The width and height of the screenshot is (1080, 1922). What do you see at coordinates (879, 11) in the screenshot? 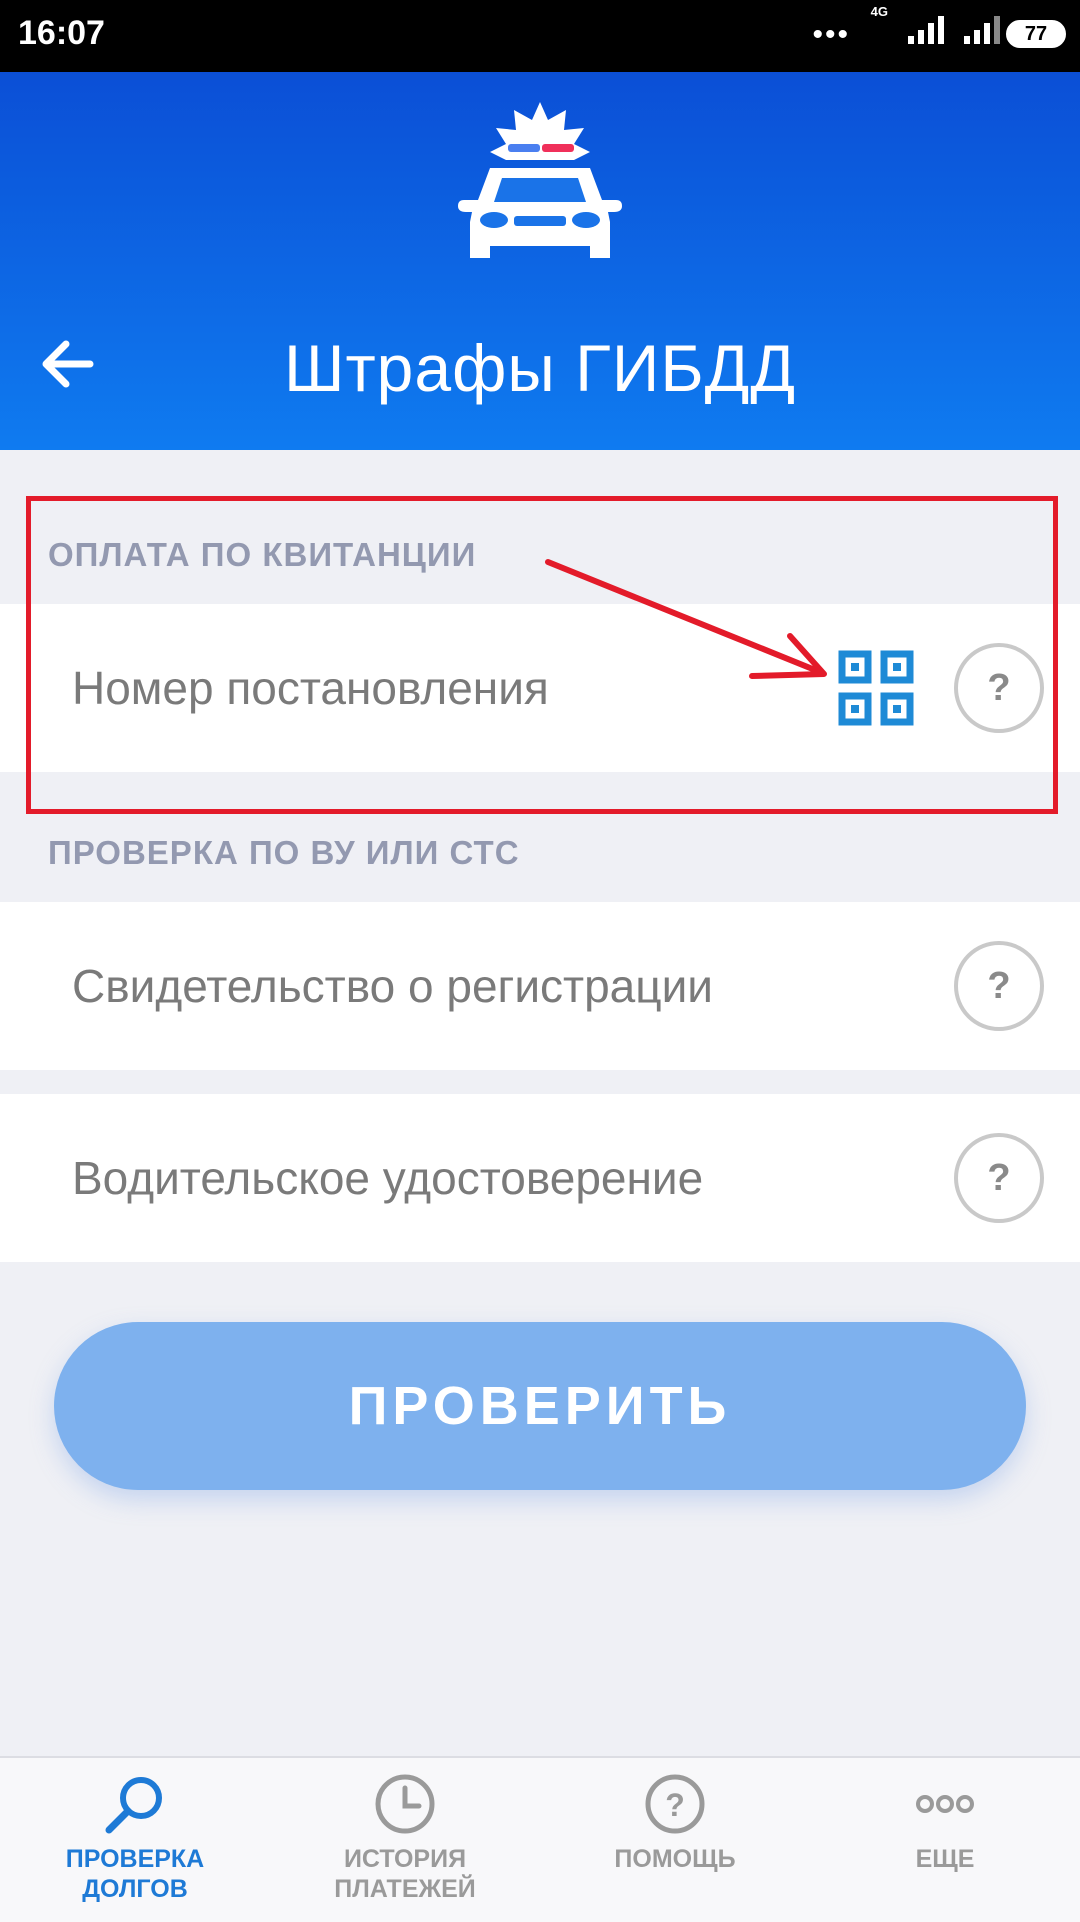
I see `network-type: 4G` at bounding box center [879, 11].